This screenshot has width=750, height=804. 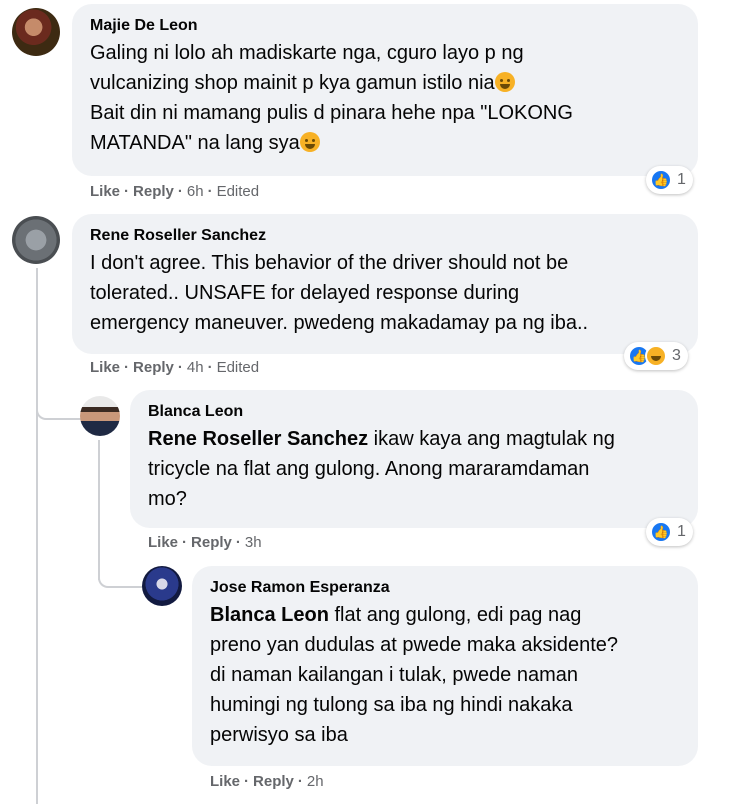 What do you see at coordinates (315, 781) in the screenshot?
I see `timestamp: 2h` at bounding box center [315, 781].